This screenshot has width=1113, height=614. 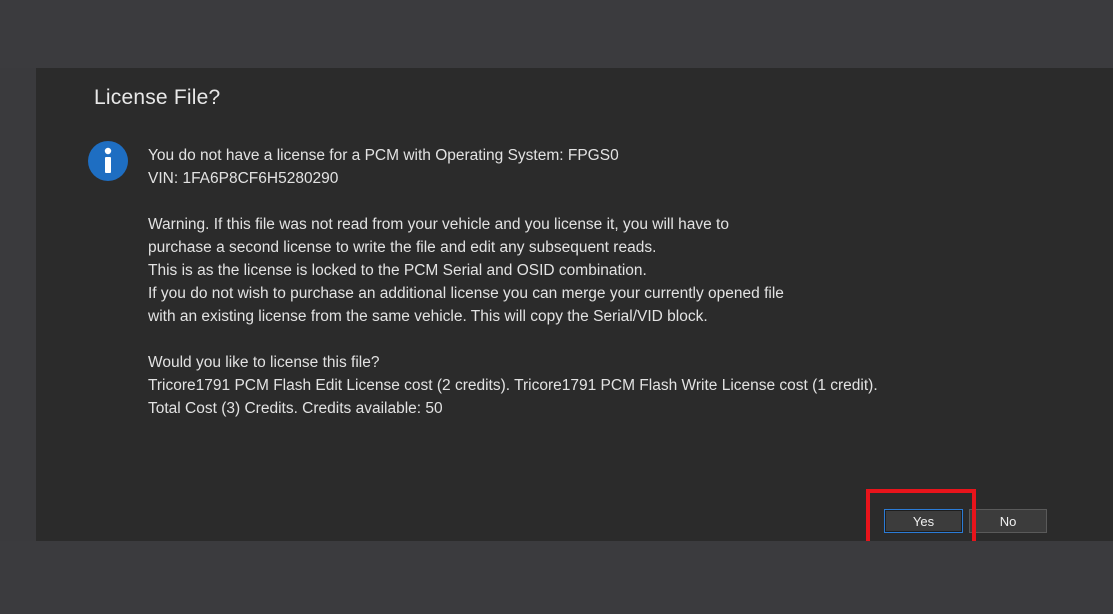 What do you see at coordinates (264, 362) in the screenshot?
I see `message-line: Would you like to license this file?` at bounding box center [264, 362].